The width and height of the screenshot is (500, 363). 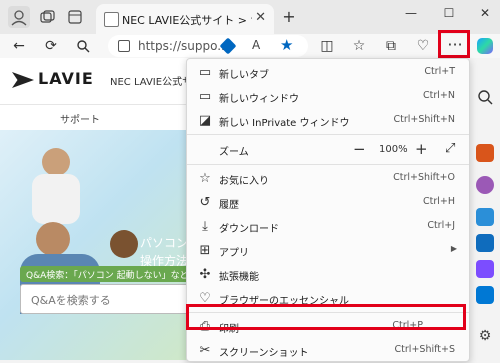 I want to click on menu-item-downloads: ⤓ ダウンロード Ctrl+J, so click(x=328, y=227).